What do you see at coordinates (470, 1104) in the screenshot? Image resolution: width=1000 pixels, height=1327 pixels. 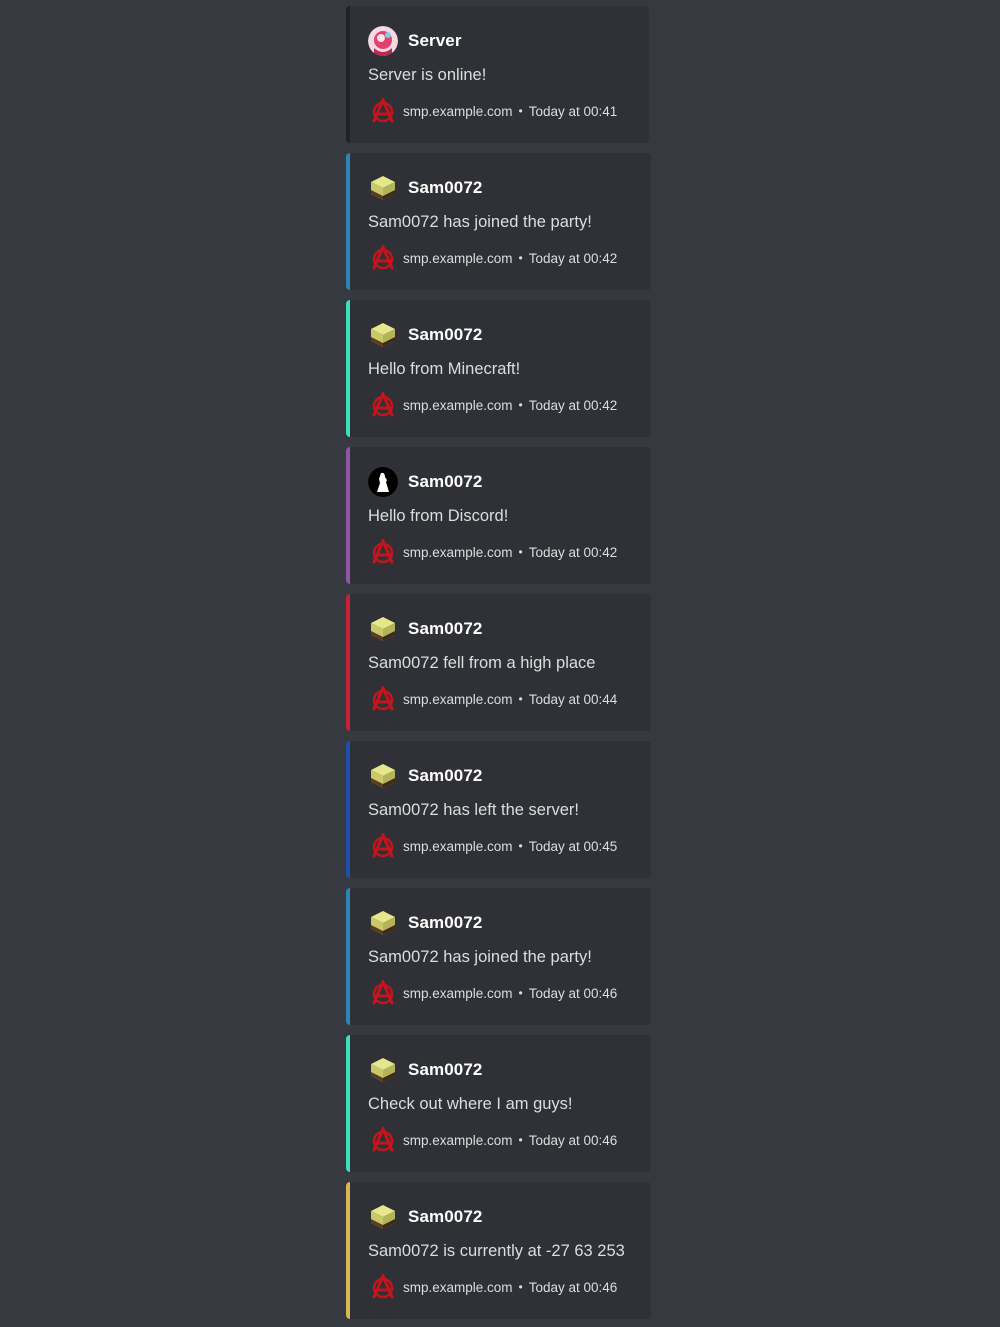 I see `embed-description: Check out where I am guys!` at bounding box center [470, 1104].